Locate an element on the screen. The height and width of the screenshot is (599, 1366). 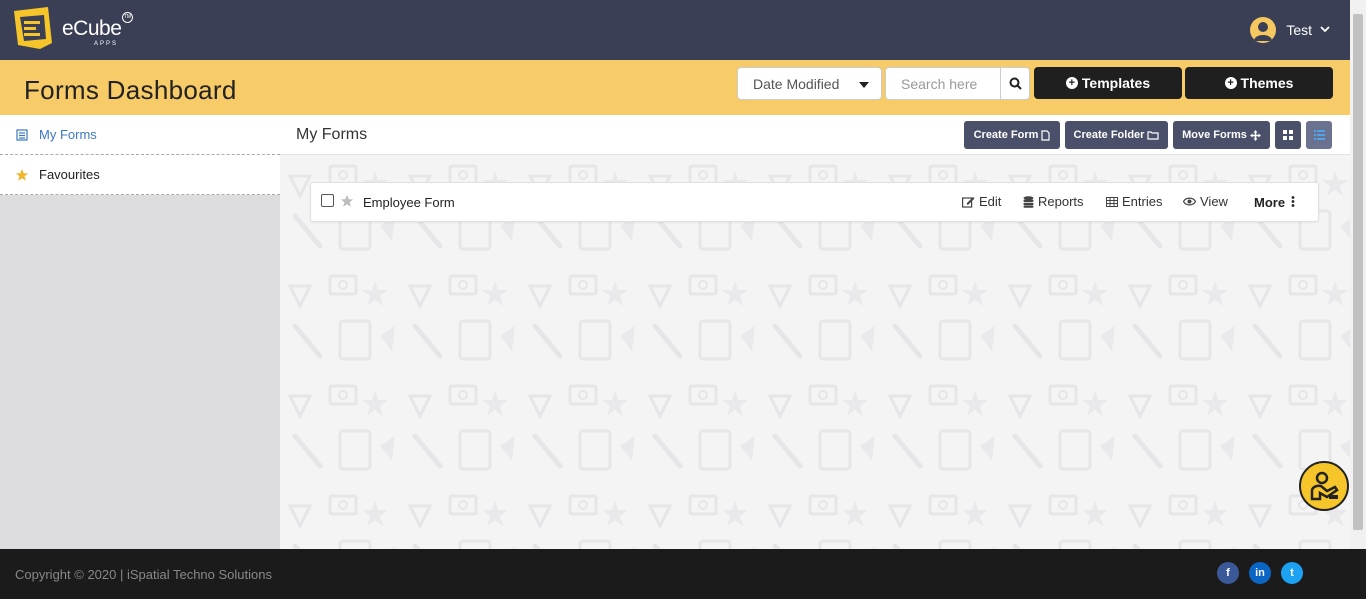
create-form-label: Create Form is located at coordinates (1006, 135).